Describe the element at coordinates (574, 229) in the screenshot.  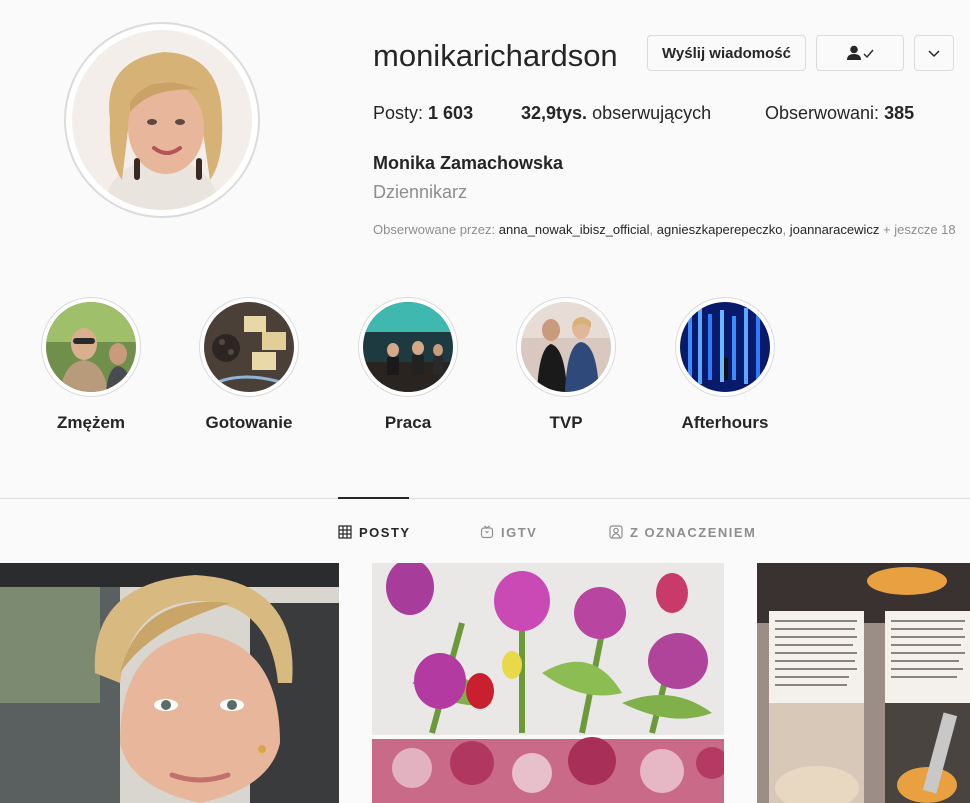
I see `followed-by-account: anna_nowak_ibisz_official` at that location.